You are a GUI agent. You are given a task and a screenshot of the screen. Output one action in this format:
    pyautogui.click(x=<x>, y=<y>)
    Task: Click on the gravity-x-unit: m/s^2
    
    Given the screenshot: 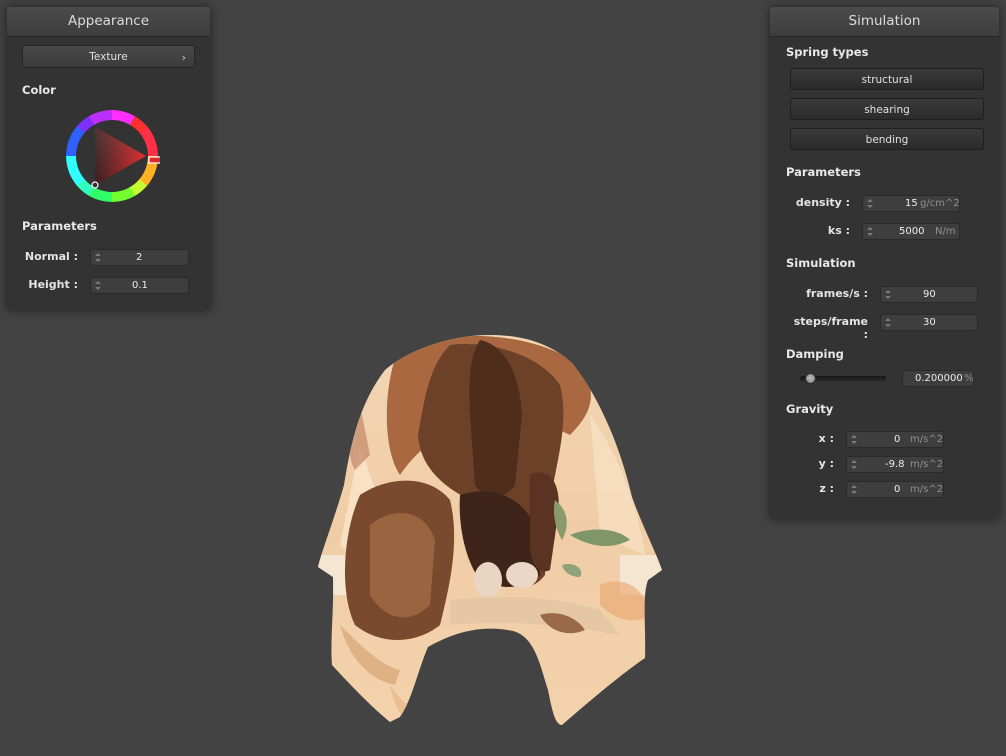 What is the action you would take?
    pyautogui.click(x=927, y=439)
    